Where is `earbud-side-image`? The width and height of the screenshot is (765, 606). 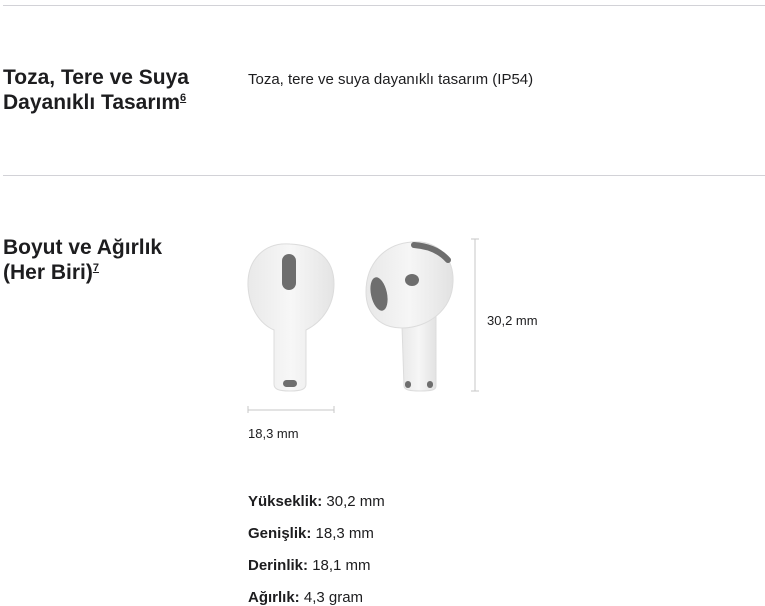
earbud-side-image is located at coordinates (409, 316).